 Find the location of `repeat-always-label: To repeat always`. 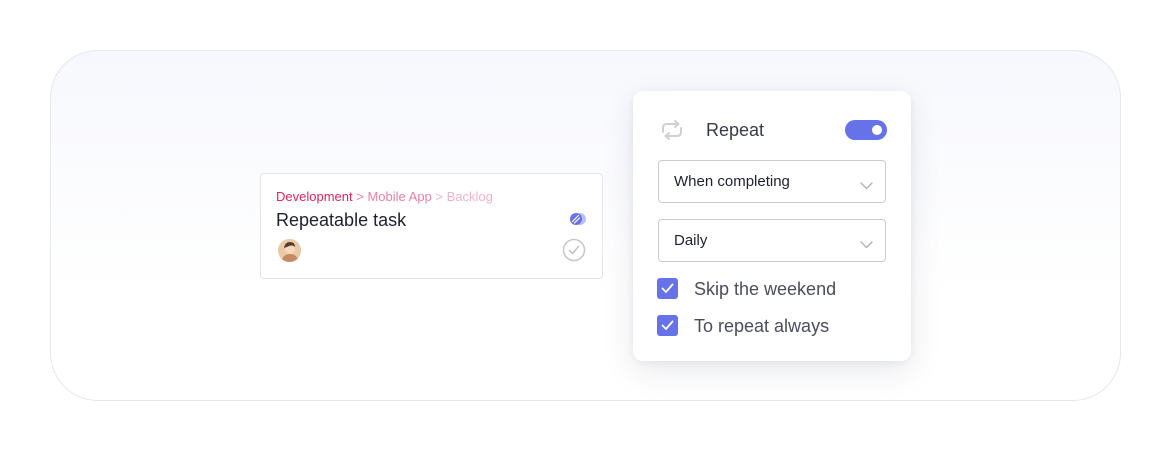

repeat-always-label: To repeat always is located at coordinates (762, 326).